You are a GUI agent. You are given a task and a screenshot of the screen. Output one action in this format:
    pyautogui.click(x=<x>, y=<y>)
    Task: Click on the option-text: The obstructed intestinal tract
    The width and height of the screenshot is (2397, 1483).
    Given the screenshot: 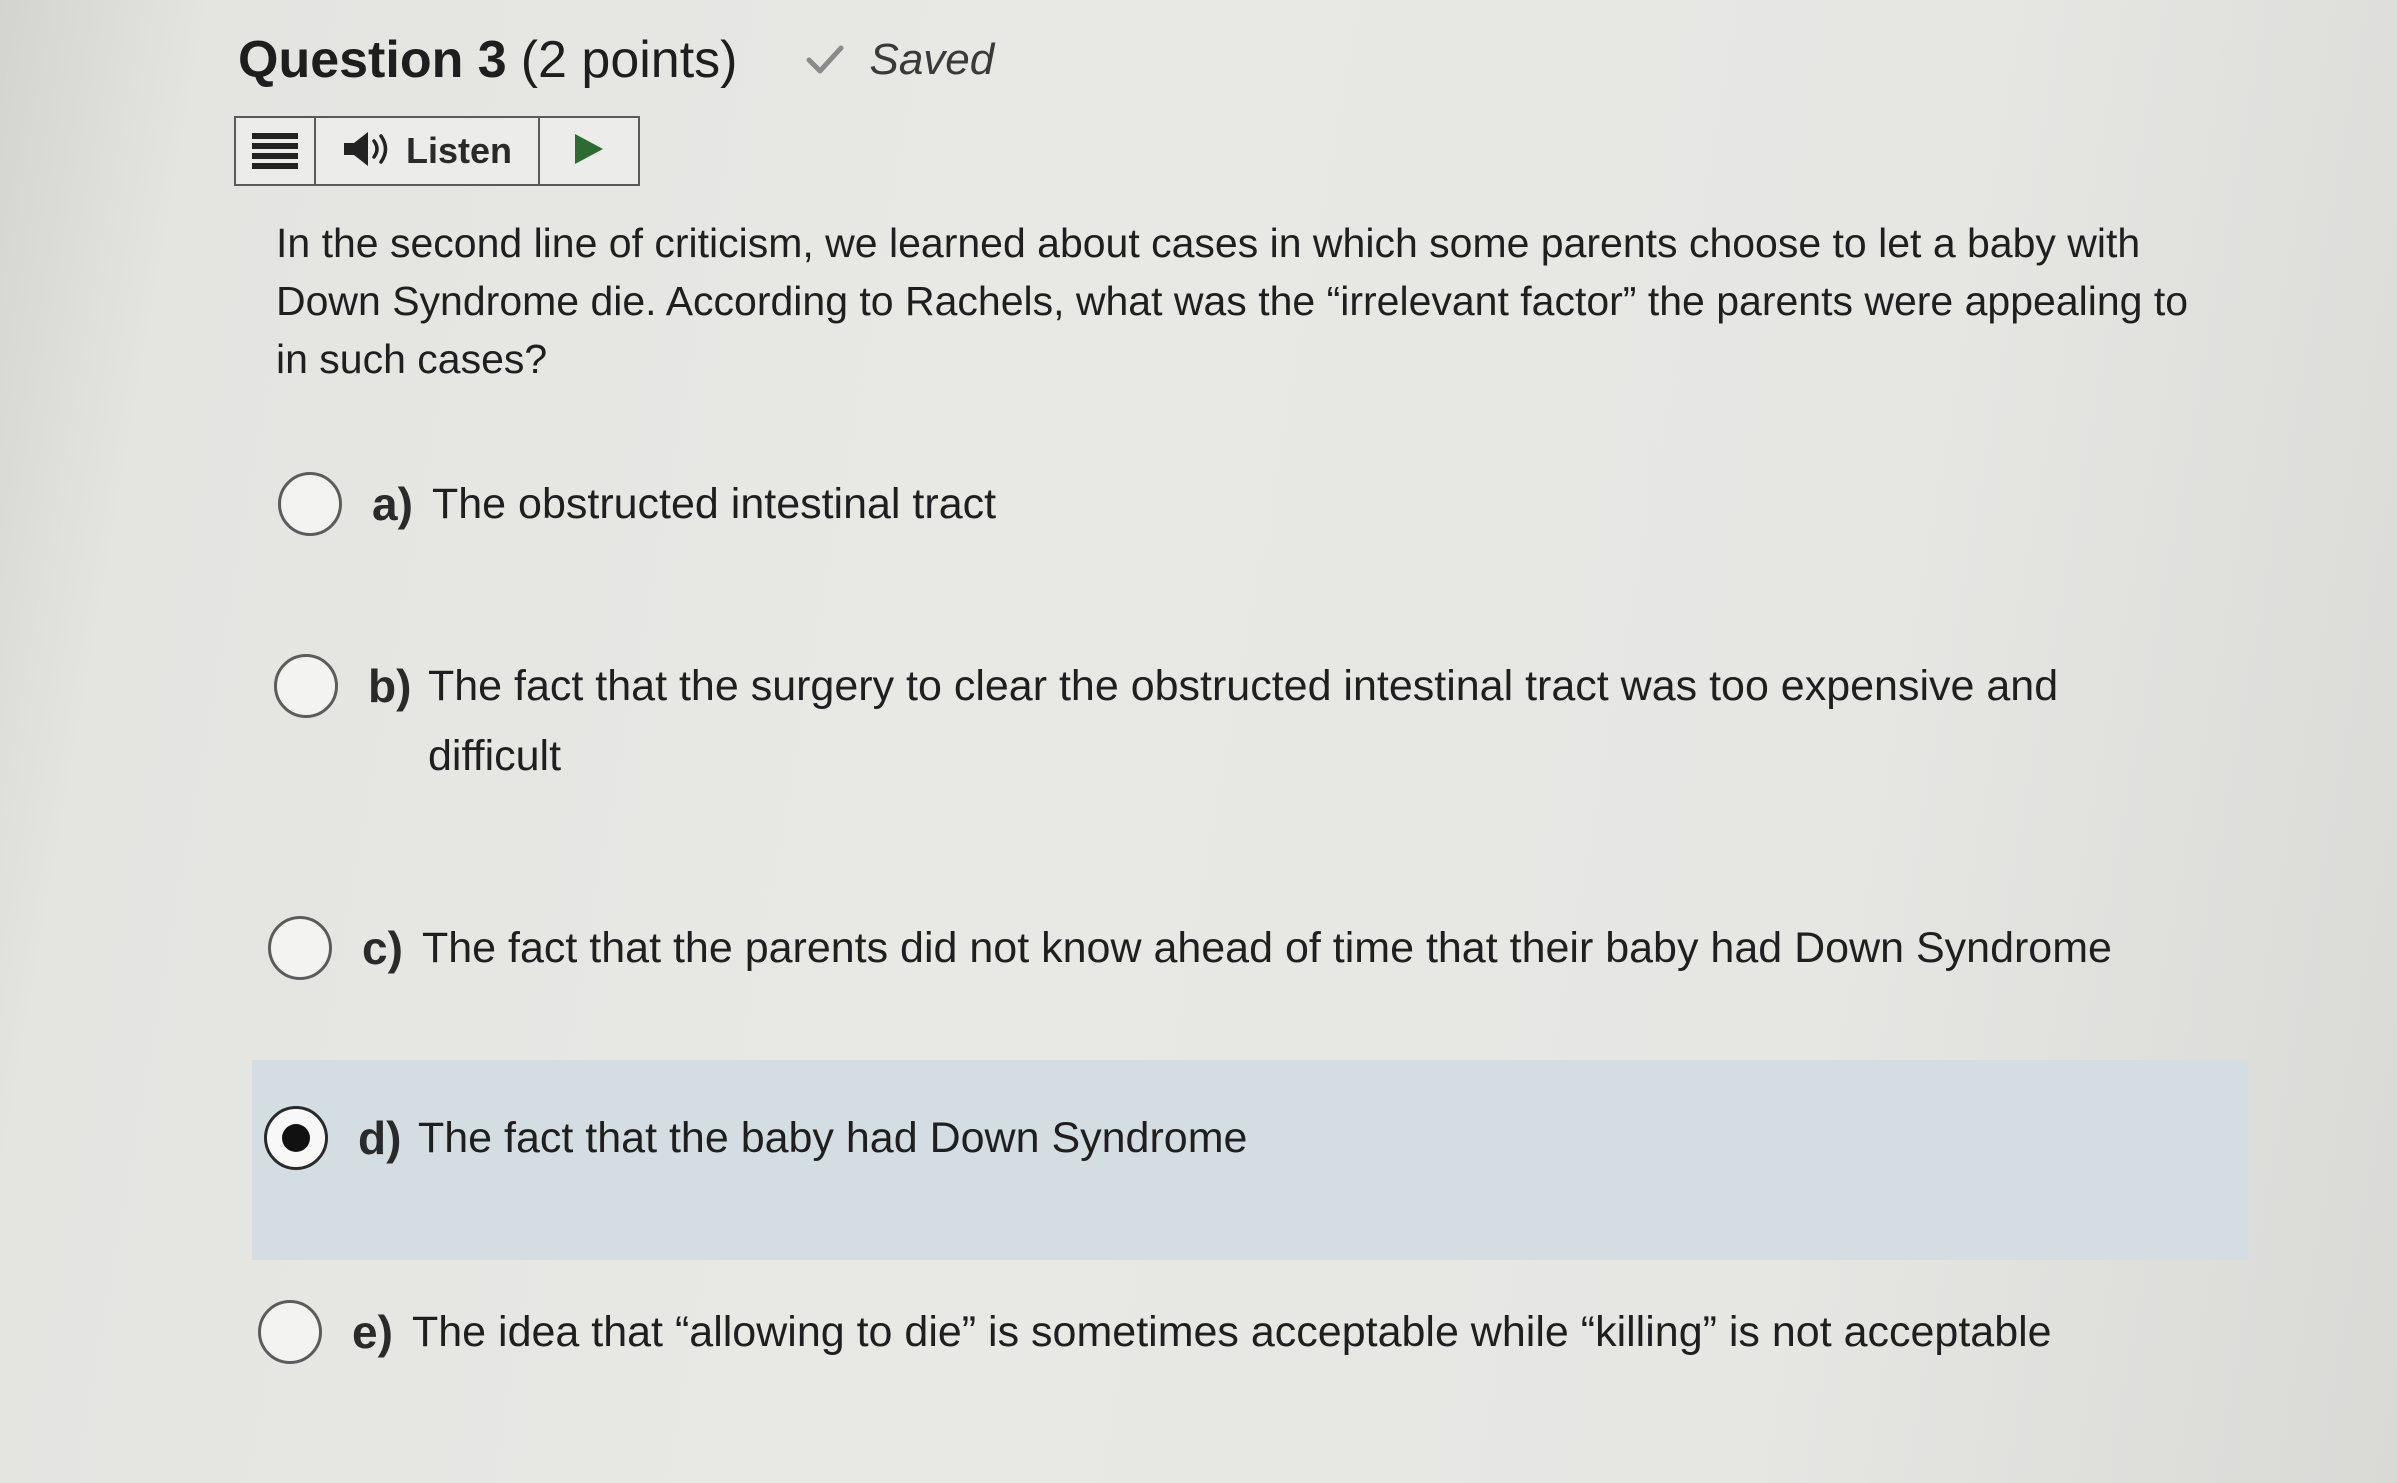 What is the action you would take?
    pyautogui.click(x=714, y=504)
    